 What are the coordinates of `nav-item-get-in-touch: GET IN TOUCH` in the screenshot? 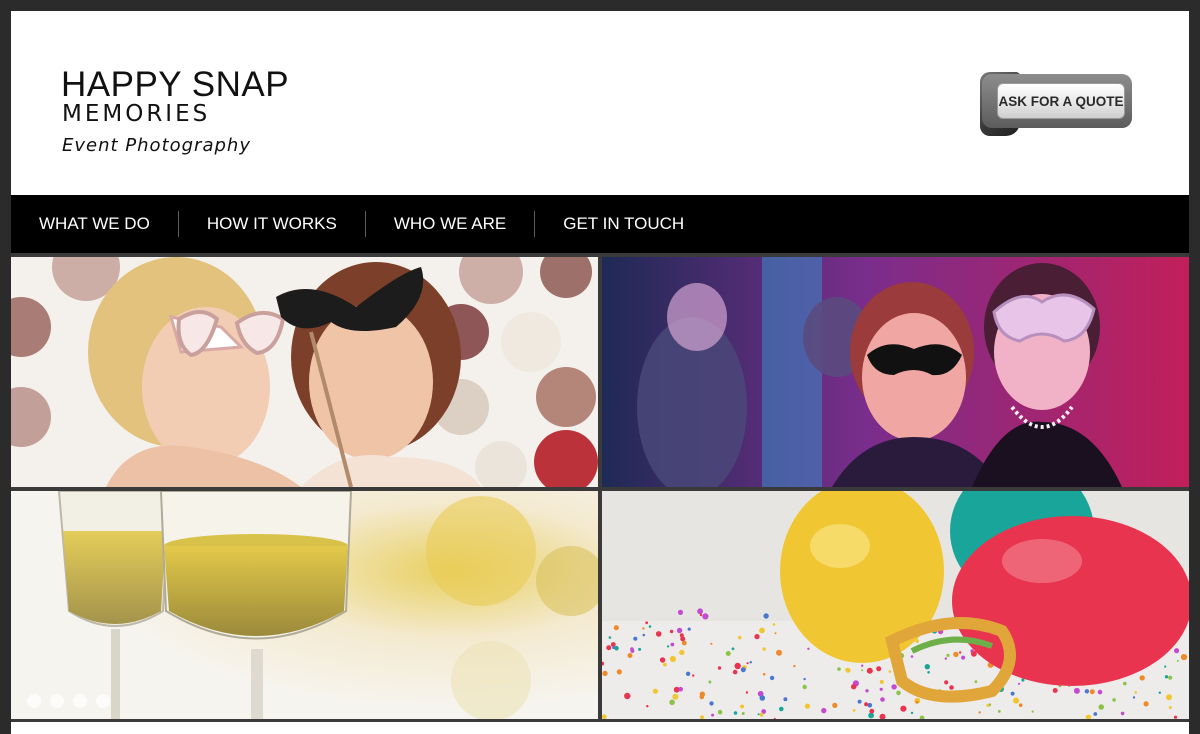 It's located at (623, 224).